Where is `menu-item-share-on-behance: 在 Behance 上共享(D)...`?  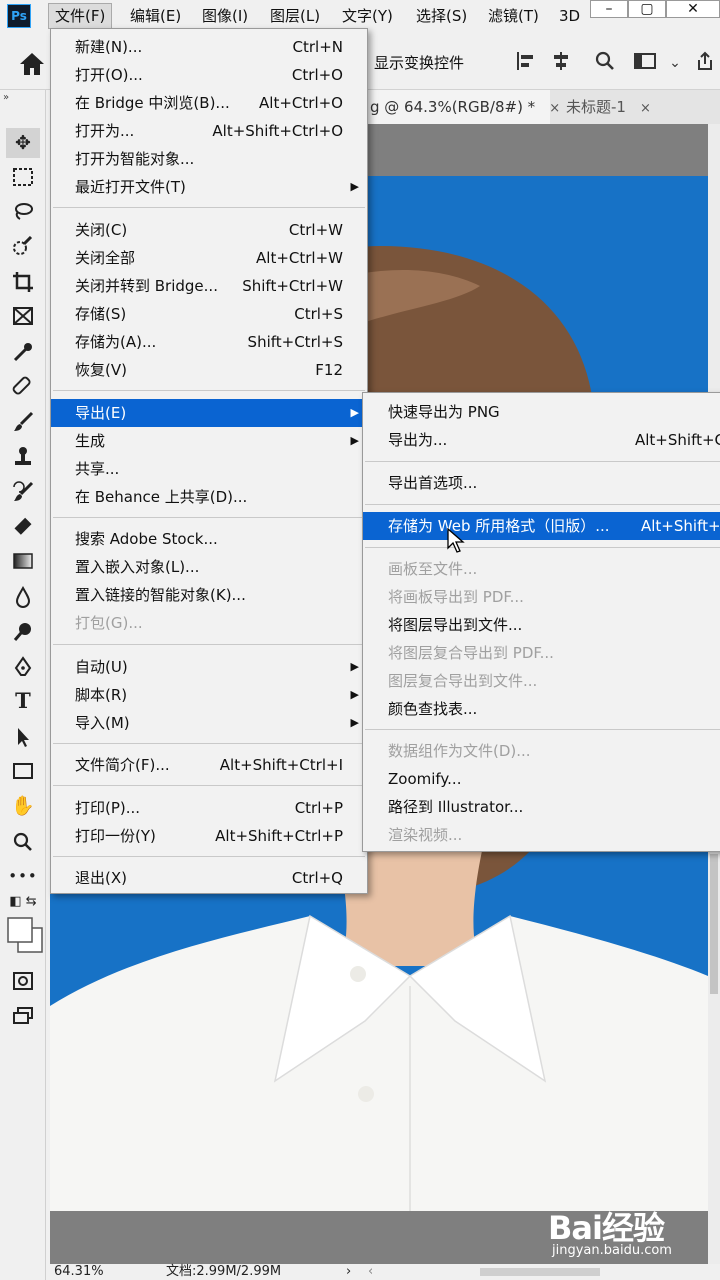 menu-item-share-on-behance: 在 Behance 上共享(D)... is located at coordinates (209, 497).